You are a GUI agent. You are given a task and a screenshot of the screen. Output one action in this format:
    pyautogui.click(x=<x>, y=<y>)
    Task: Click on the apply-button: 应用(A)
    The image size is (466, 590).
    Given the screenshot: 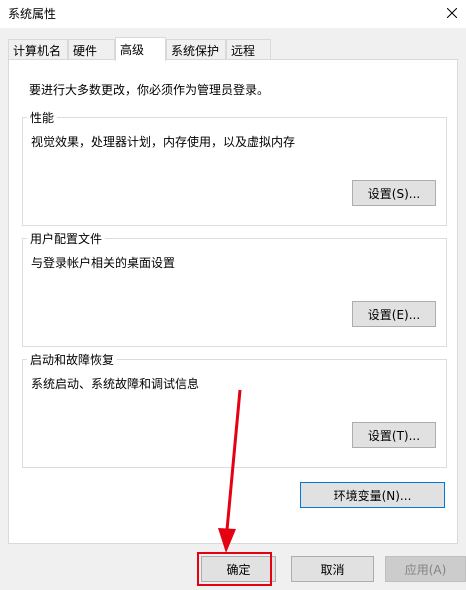 What is the action you would take?
    pyautogui.click(x=425, y=569)
    